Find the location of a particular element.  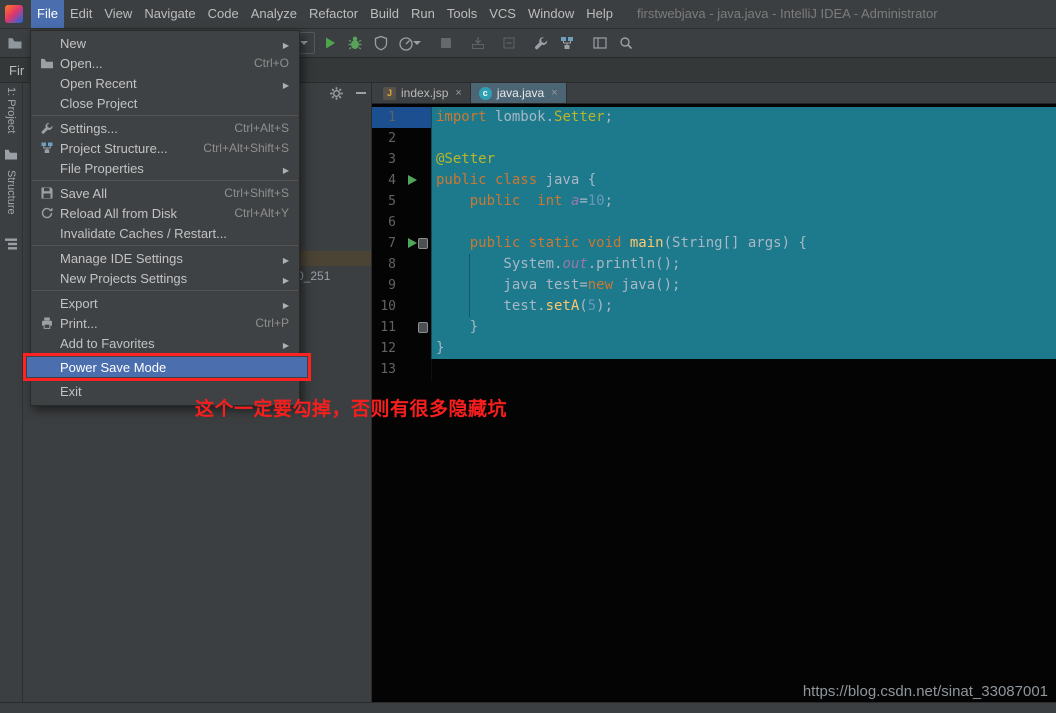

tool-window-button-structure: Structure is located at coordinates (11, 192).